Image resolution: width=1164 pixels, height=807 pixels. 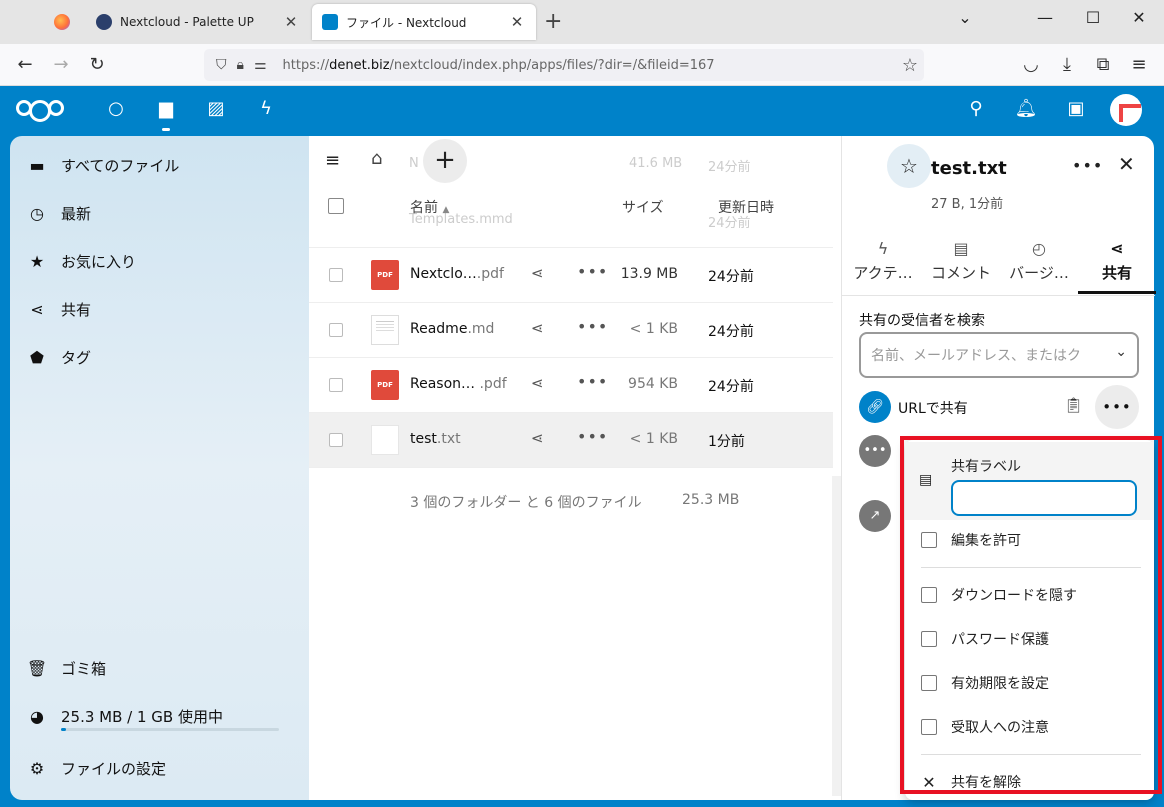 What do you see at coordinates (429, 207) in the screenshot?
I see `column-header-name: 名前 ▲` at bounding box center [429, 207].